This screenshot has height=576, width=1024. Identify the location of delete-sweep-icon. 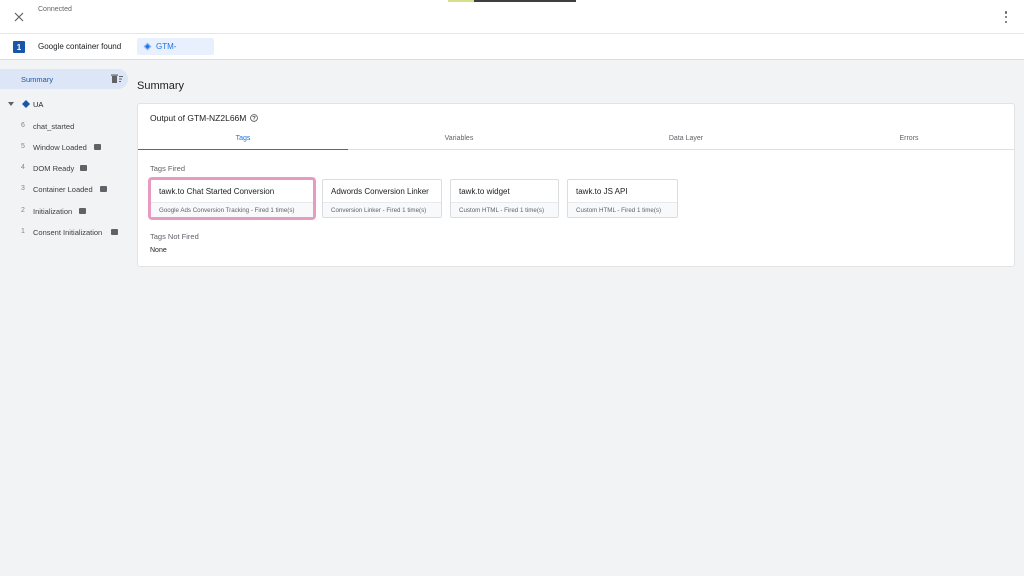
(117, 79).